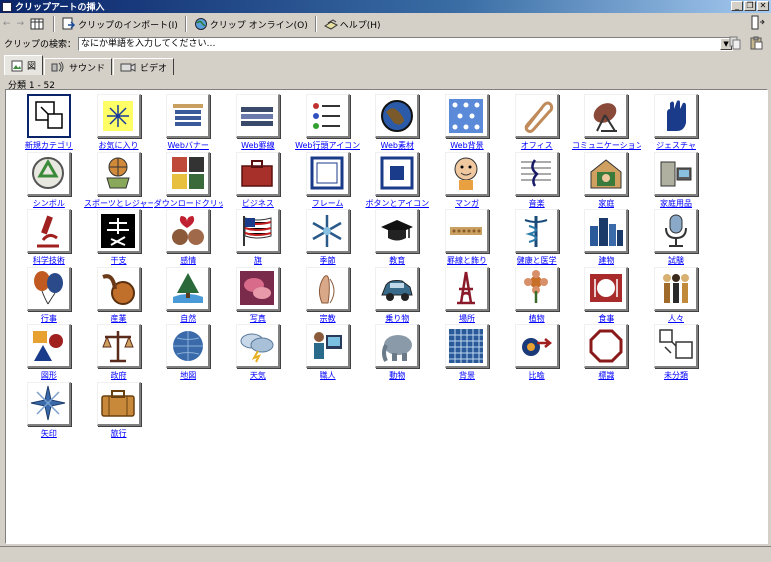 The image size is (771, 562). I want to click on category-label: Webバナー, so click(187, 145).